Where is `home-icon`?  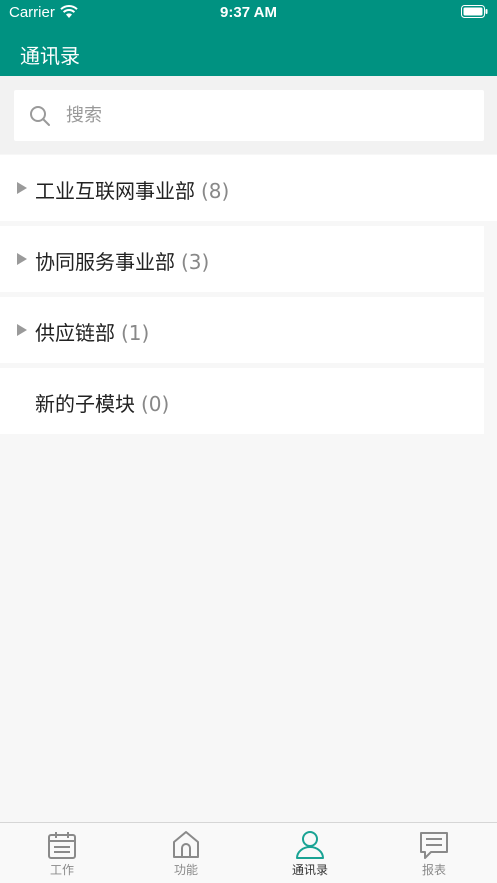
home-icon is located at coordinates (186, 844).